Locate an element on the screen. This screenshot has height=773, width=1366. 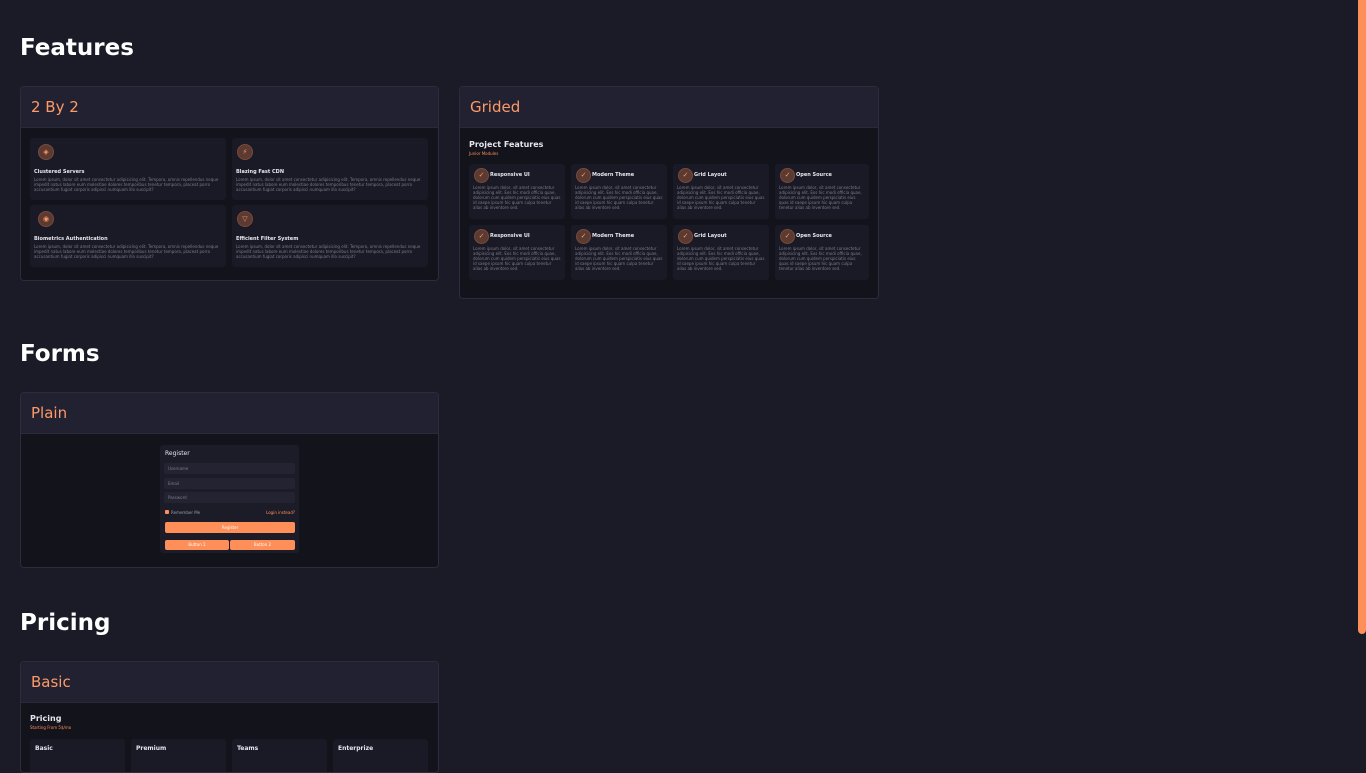
form-title: Register is located at coordinates (177, 453).